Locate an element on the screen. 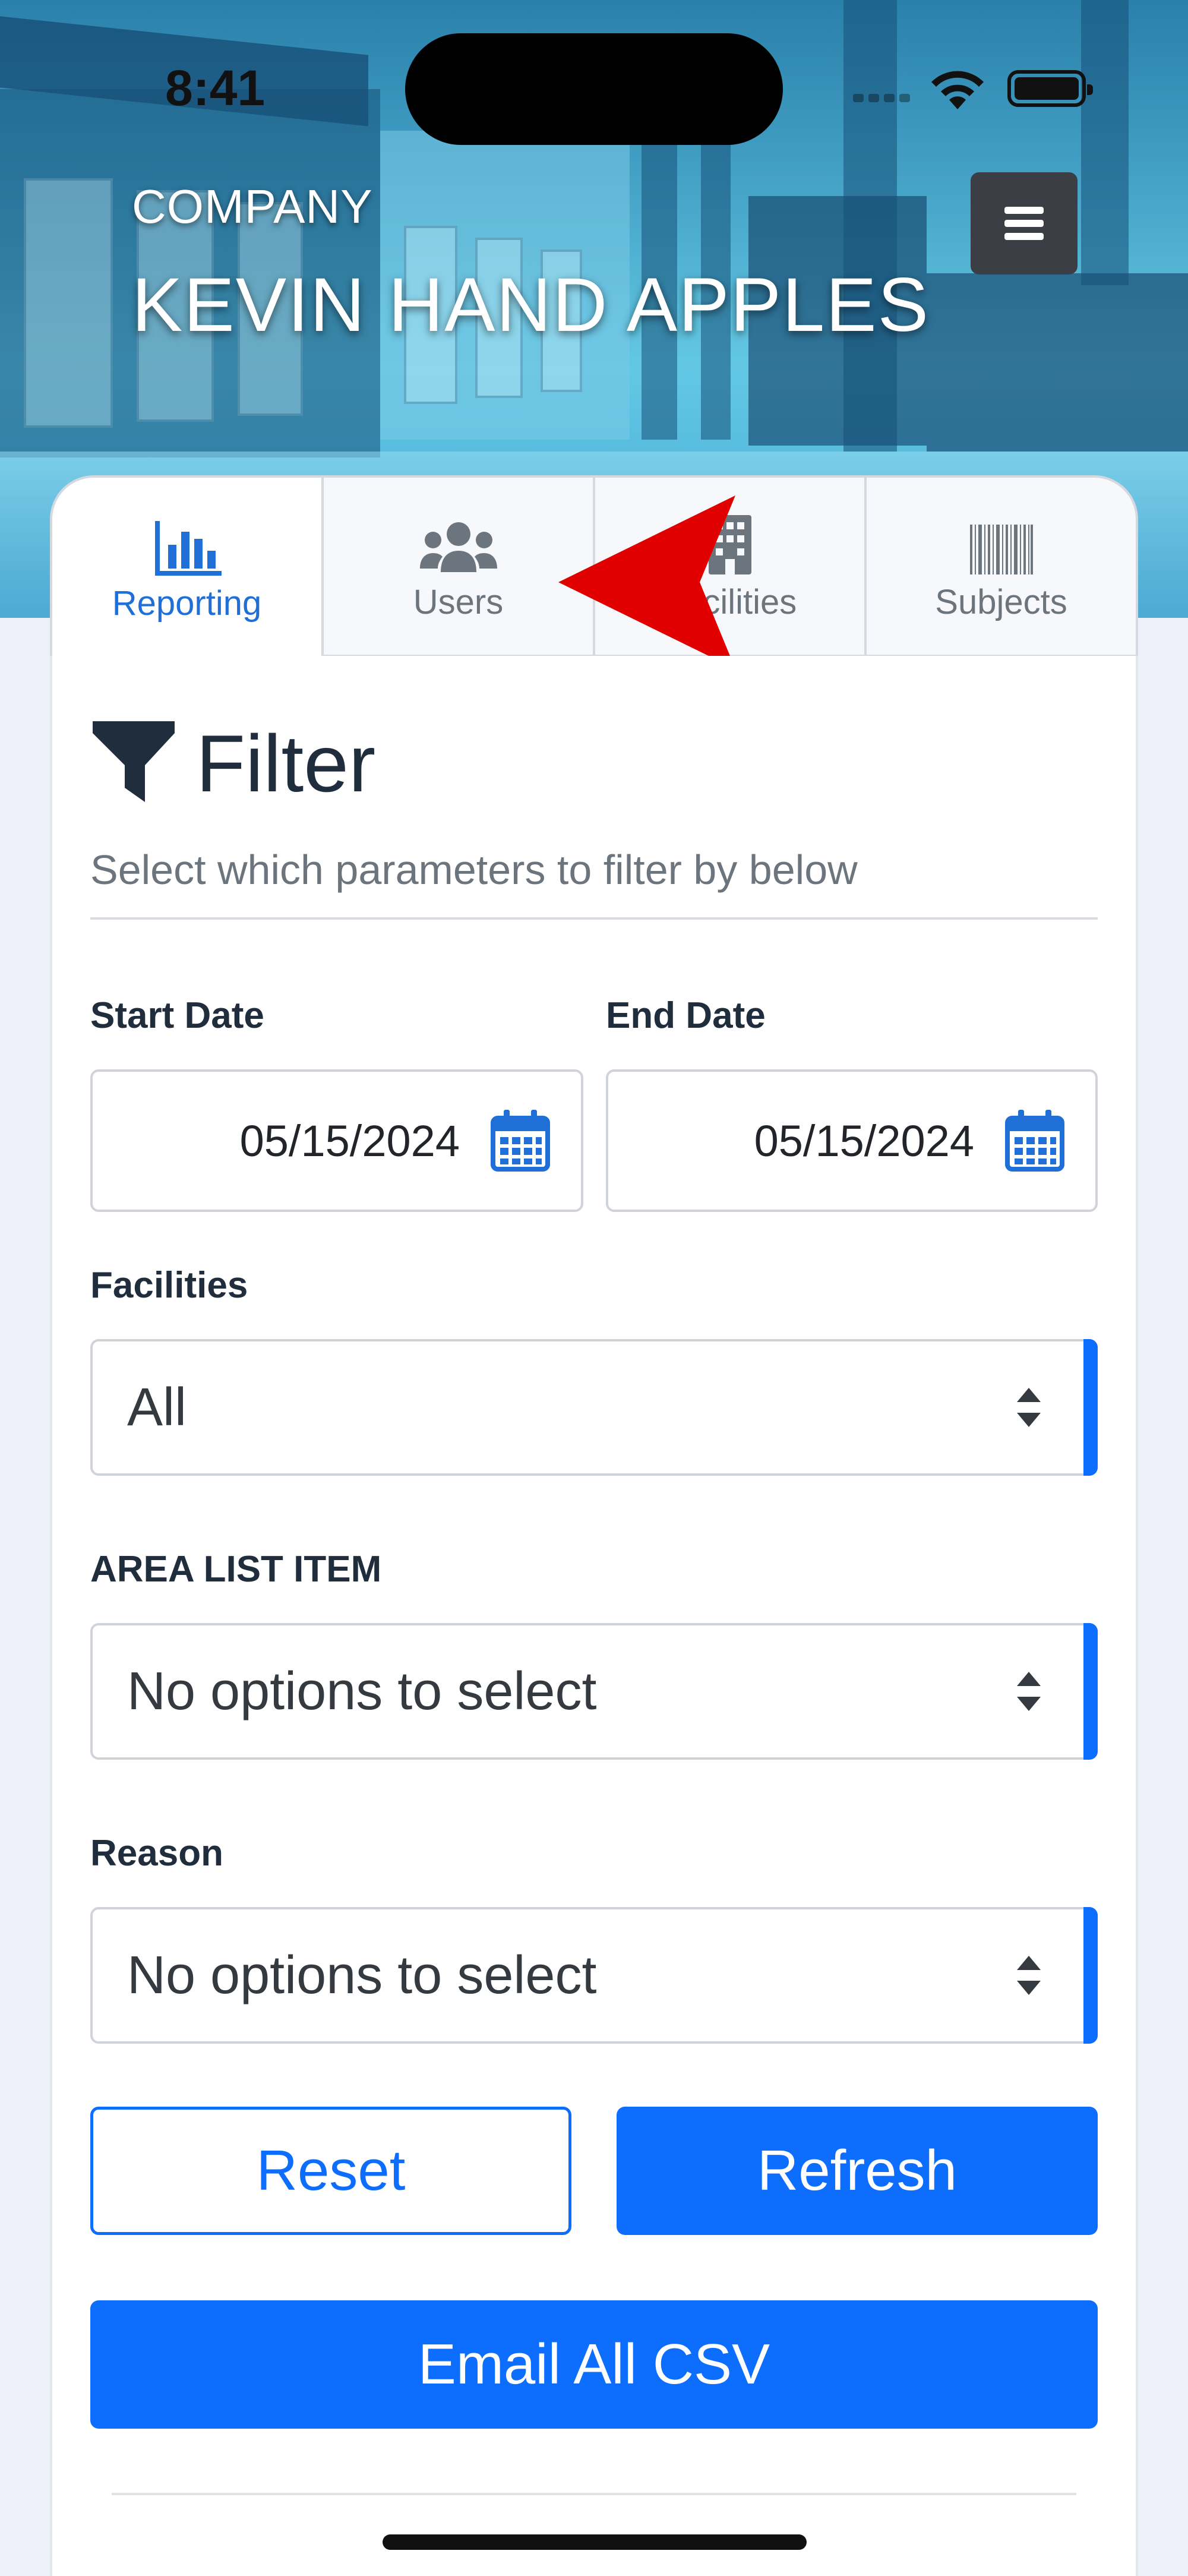 This screenshot has height=2576, width=1188. filter-heading: Filter is located at coordinates (233, 763).